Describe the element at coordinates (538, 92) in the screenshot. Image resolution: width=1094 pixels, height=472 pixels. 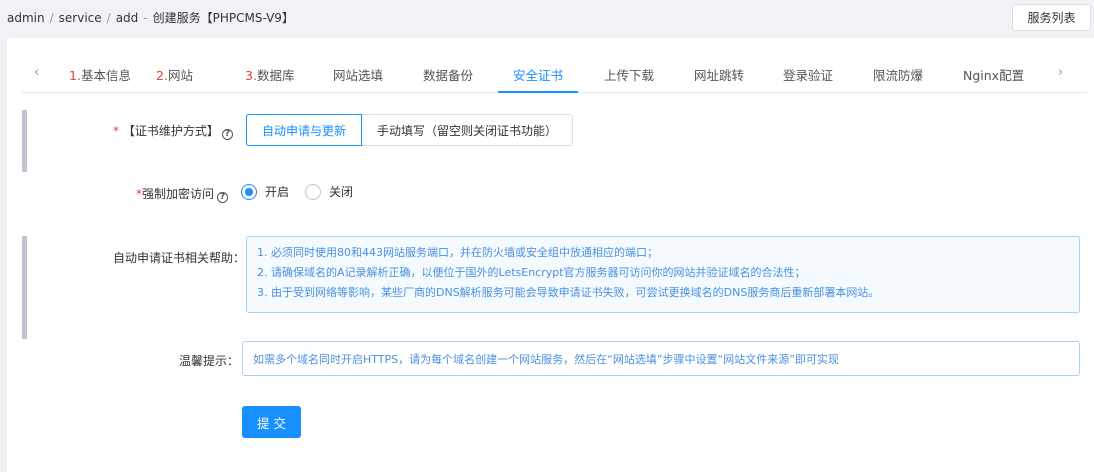
I see `active-tab-indicator` at that location.